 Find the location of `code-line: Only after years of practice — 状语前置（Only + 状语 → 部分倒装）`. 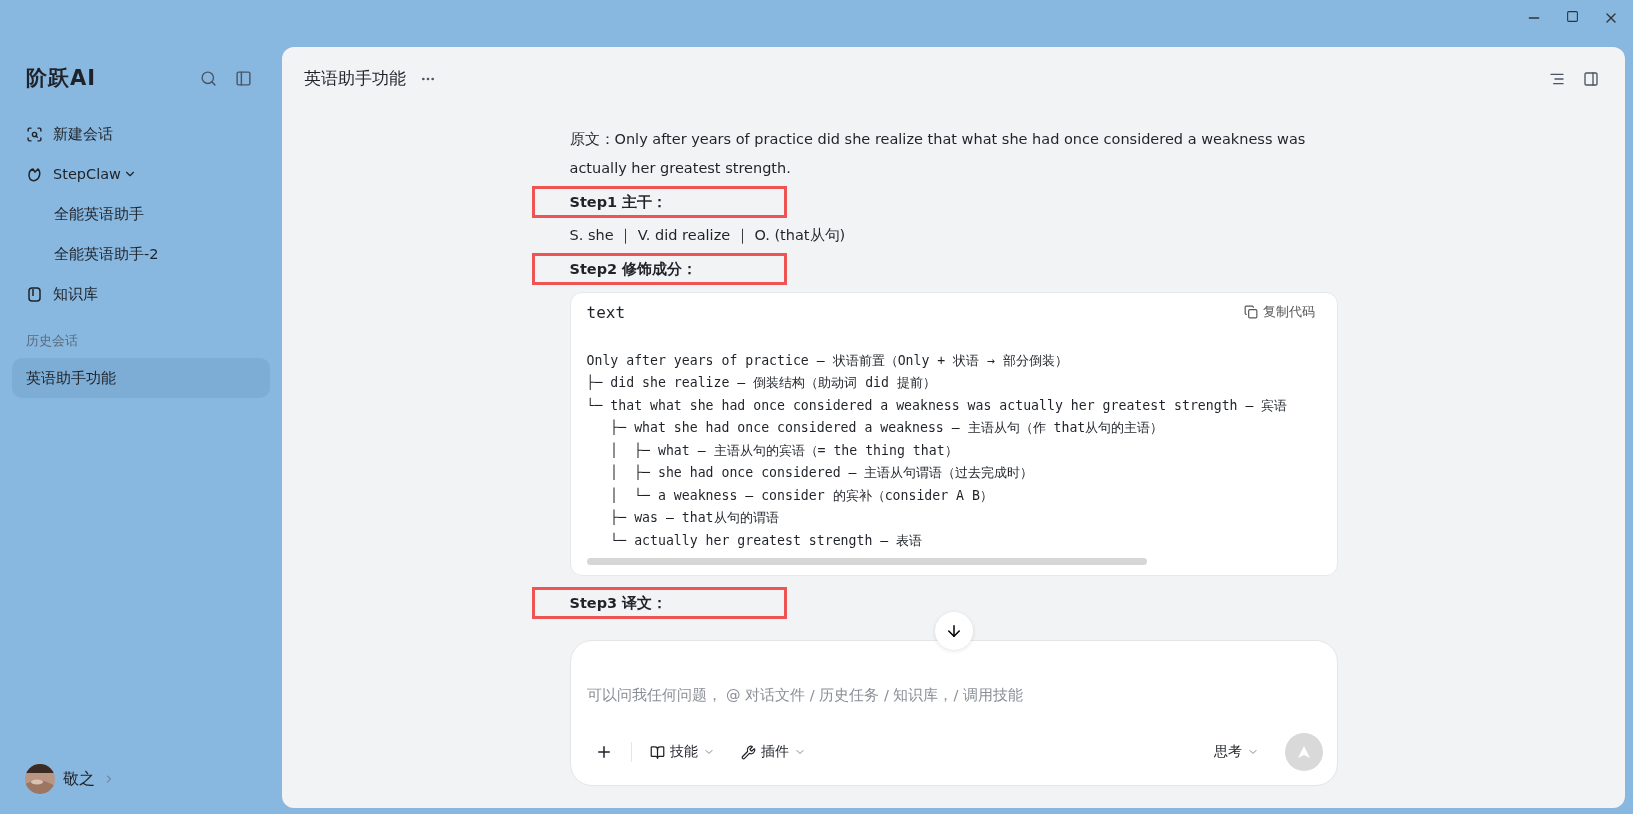

code-line: Only after years of practice — 状语前置（Only + 状语 → 部分倒装） is located at coordinates (828, 360).